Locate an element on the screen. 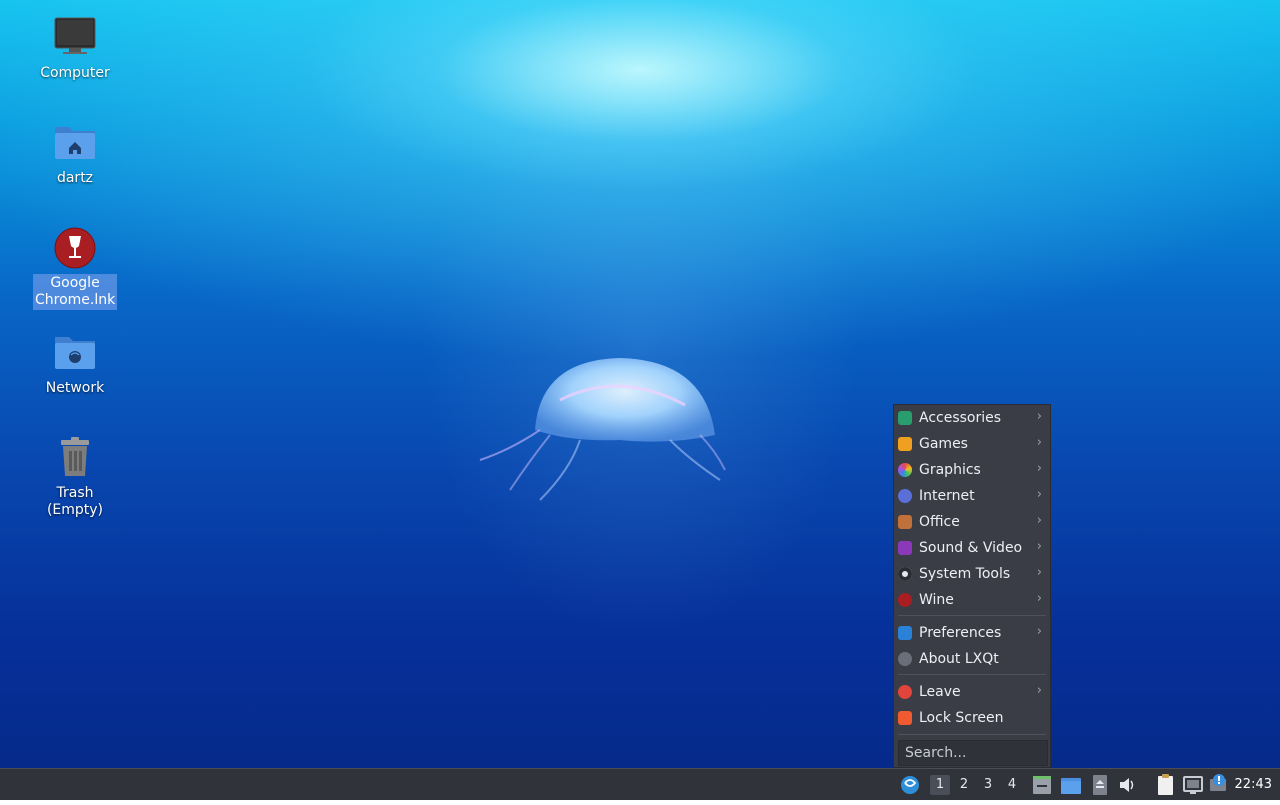 The image size is (1280, 805). trash-icon is located at coordinates (75, 458).